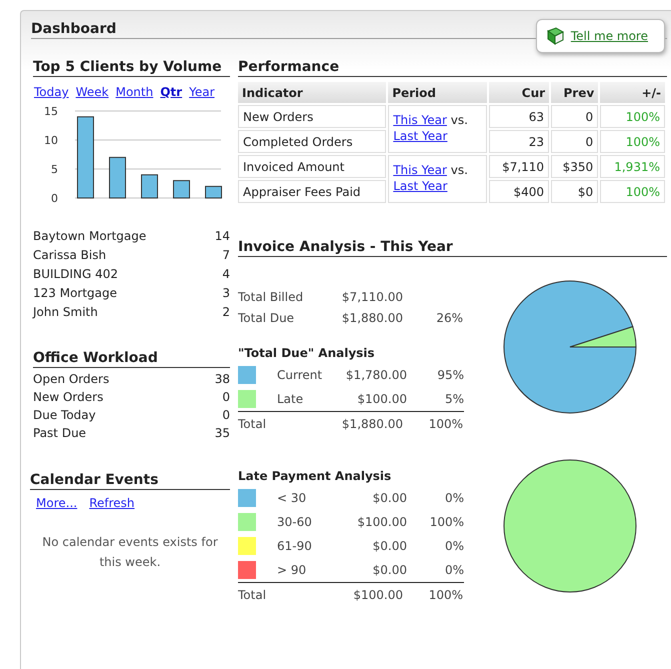  What do you see at coordinates (59, 433) in the screenshot?
I see `workload-label: Past Due` at bounding box center [59, 433].